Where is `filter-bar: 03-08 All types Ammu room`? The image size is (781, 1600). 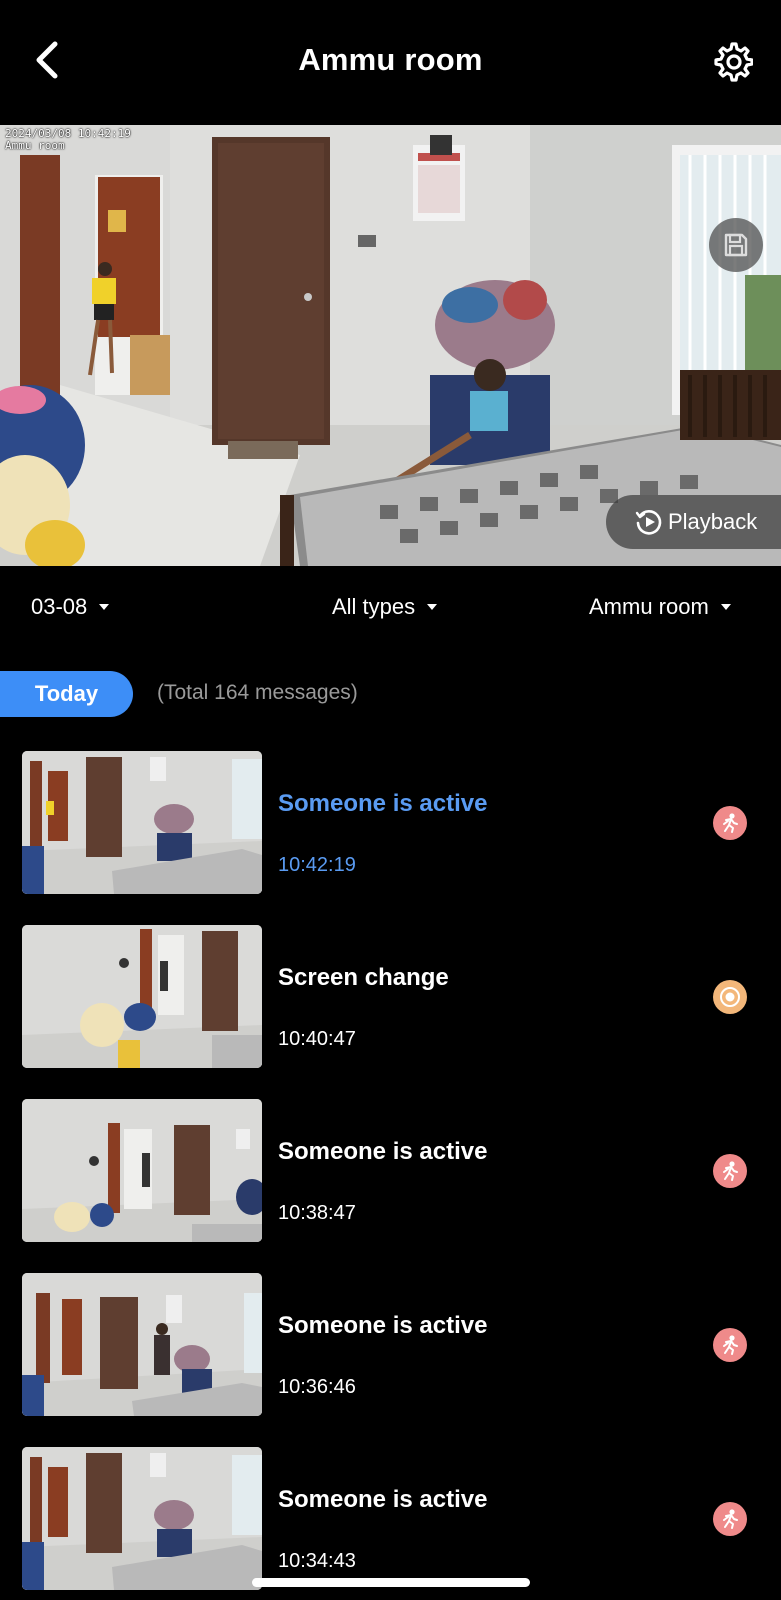
filter-bar: 03-08 All types Ammu room is located at coordinates (390, 606).